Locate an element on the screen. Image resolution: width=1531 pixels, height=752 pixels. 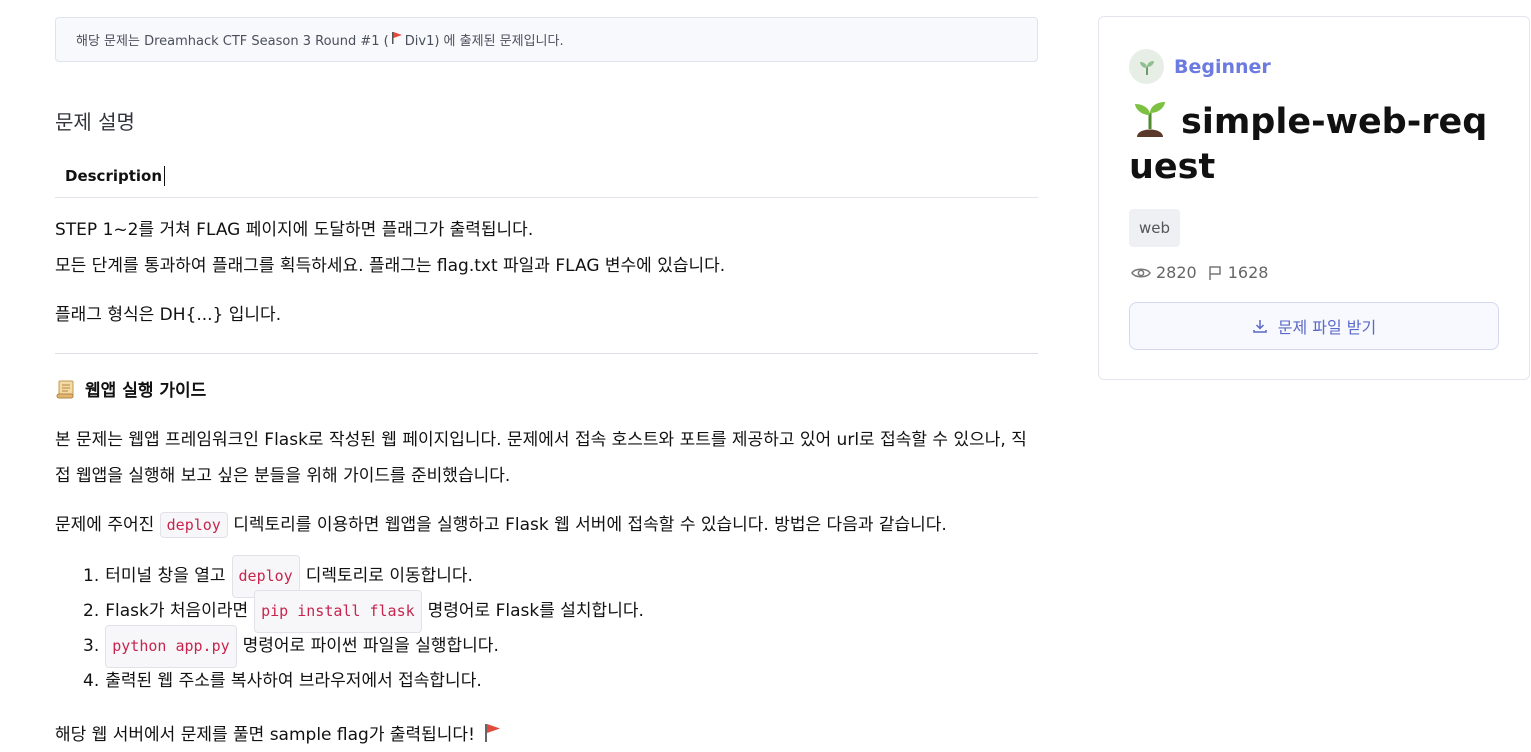
closing-text: 해당 웹 서버에서 문제를 풀면 sample flag가 출력됩니다! is located at coordinates (265, 735).